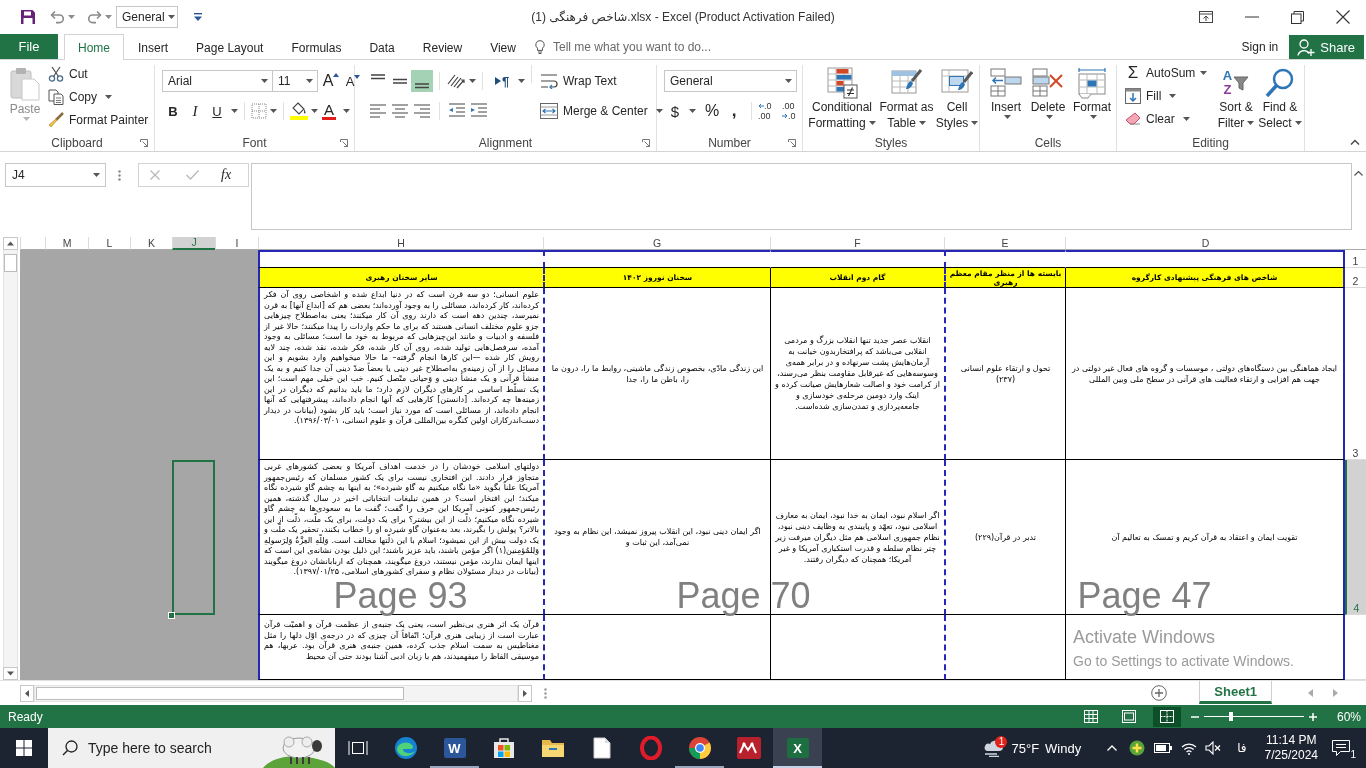 The width and height of the screenshot is (1366, 768). I want to click on file-tab: File, so click(29, 46).